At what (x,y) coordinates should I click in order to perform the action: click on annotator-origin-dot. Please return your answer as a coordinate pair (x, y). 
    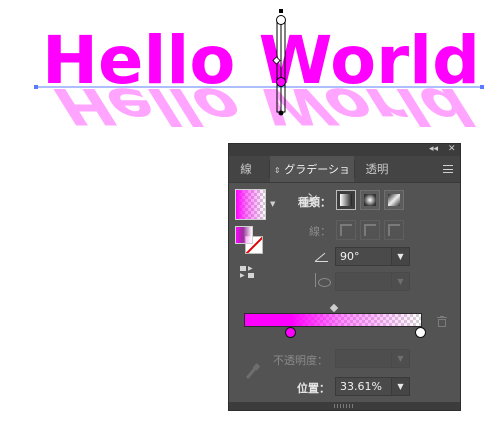
    Looking at the image, I should click on (281, 113).